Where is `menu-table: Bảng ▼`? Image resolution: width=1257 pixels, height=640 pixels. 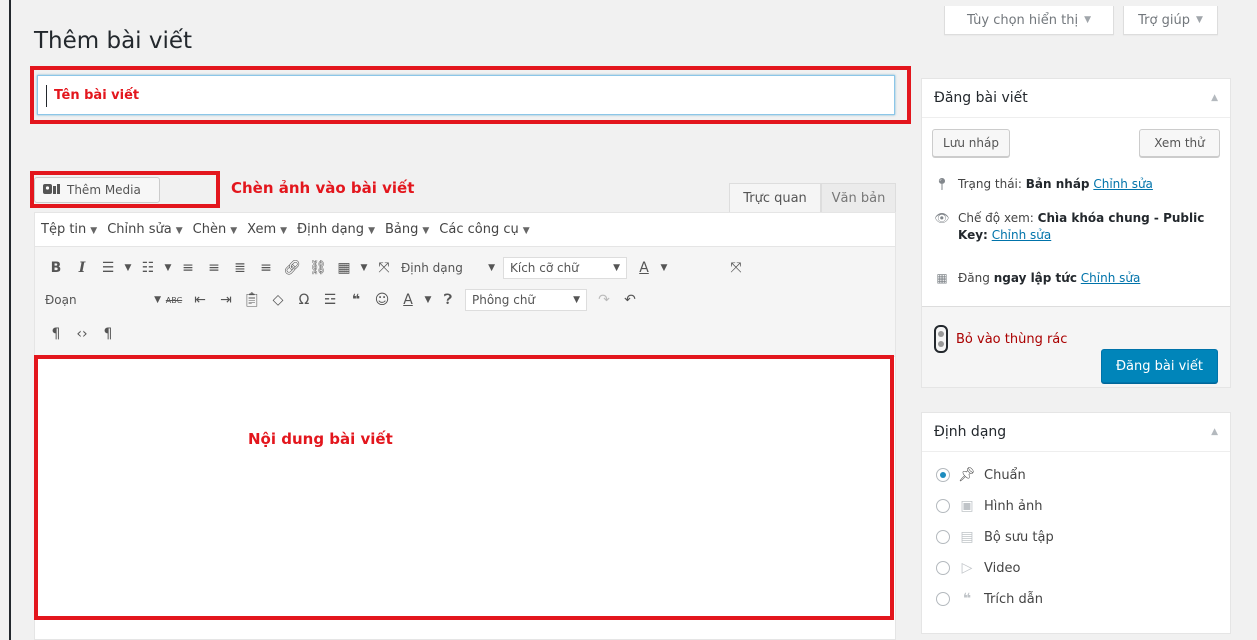
menu-table: Bảng ▼ is located at coordinates (407, 229).